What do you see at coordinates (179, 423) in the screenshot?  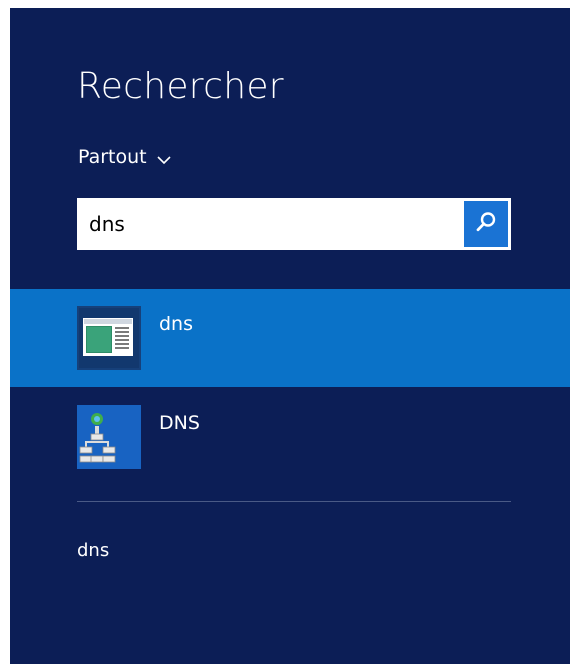 I see `result-label: DNS` at bounding box center [179, 423].